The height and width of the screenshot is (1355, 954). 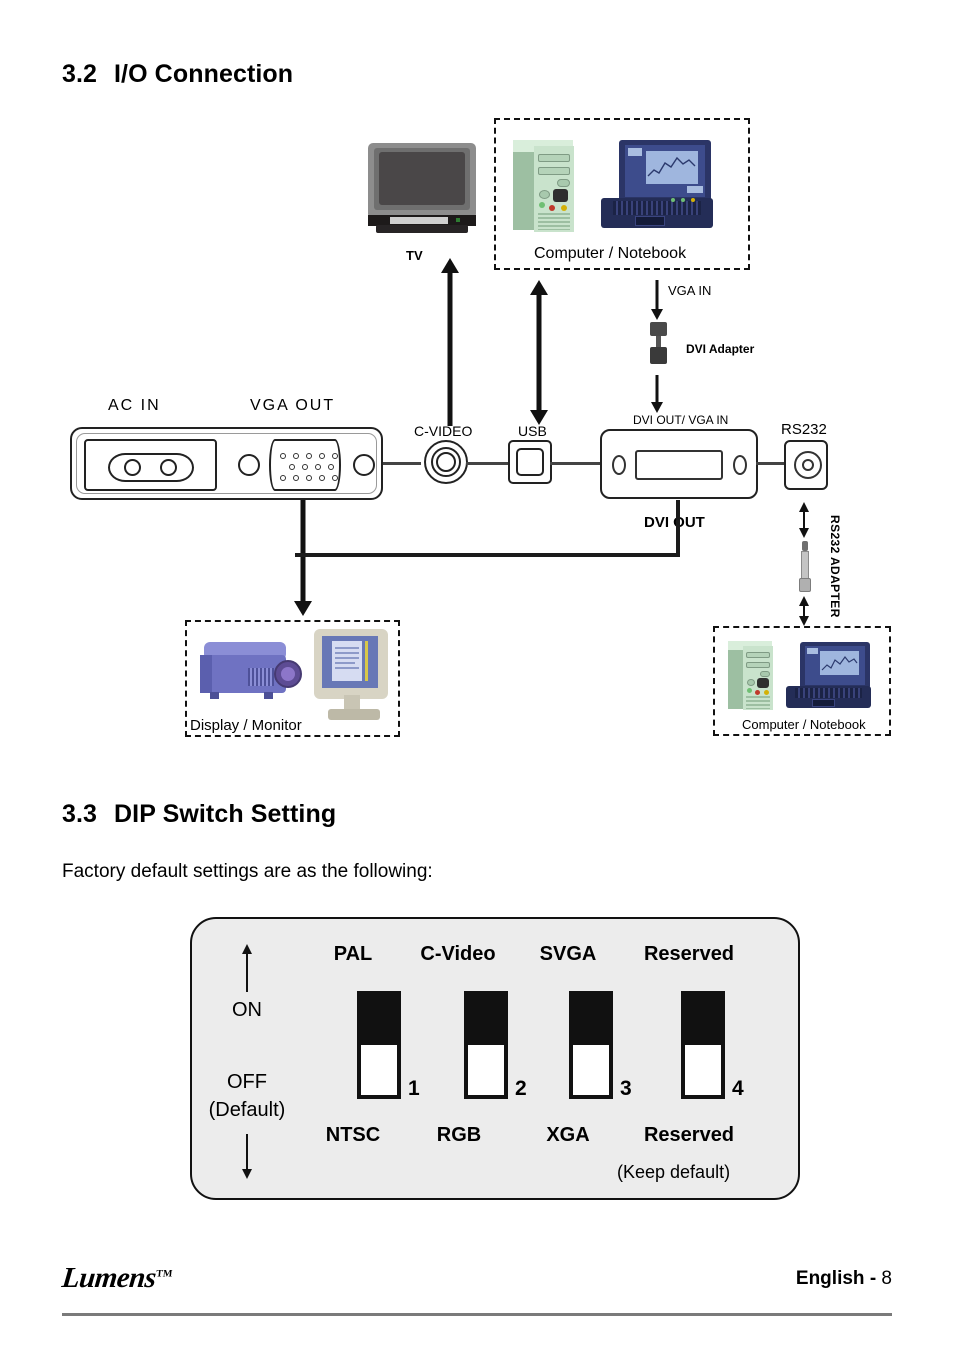 I want to click on section-number: 3.2, so click(x=80, y=74).